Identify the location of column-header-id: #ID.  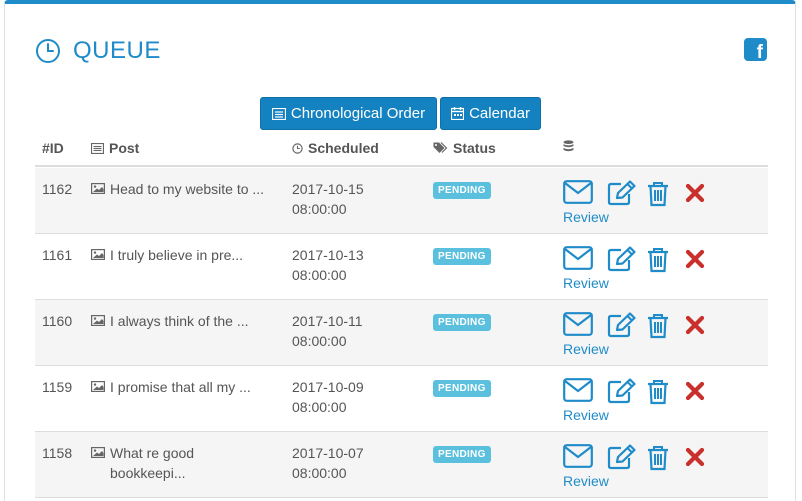
(53, 148).